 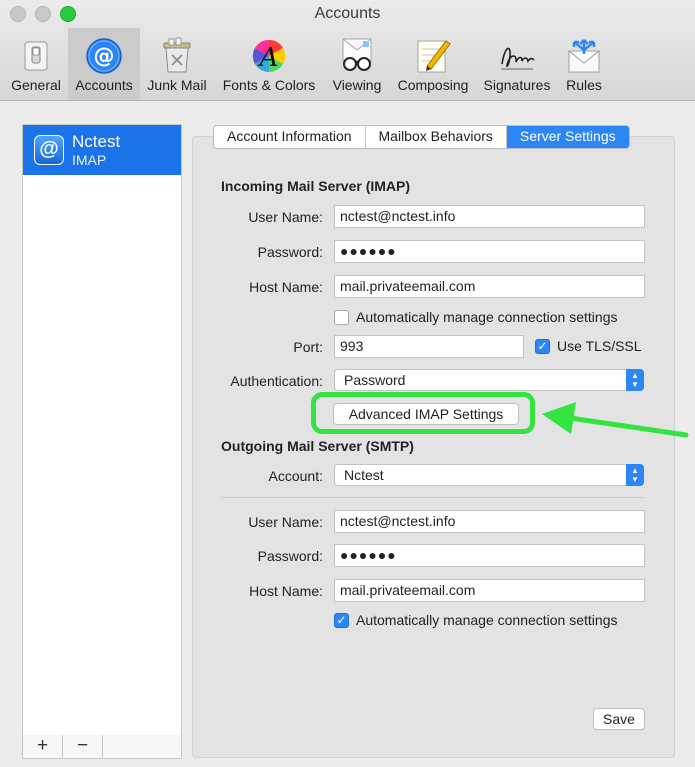 What do you see at coordinates (619, 719) in the screenshot?
I see `save-button: Save` at bounding box center [619, 719].